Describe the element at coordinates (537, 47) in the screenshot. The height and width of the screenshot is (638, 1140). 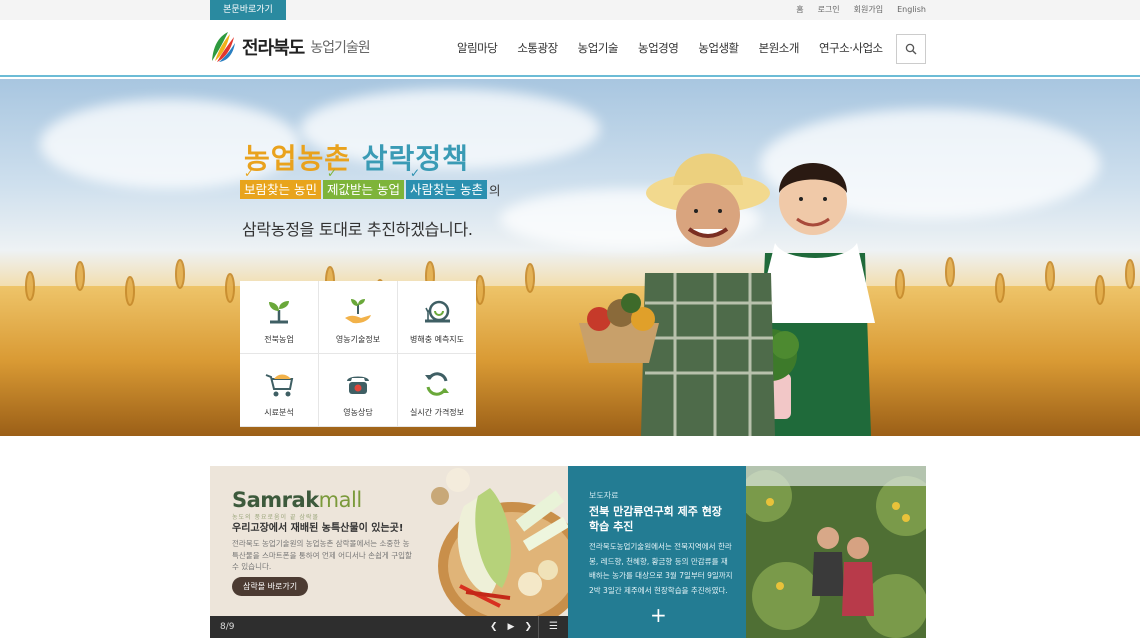
I see `nav-item-community: 소통광장` at that location.